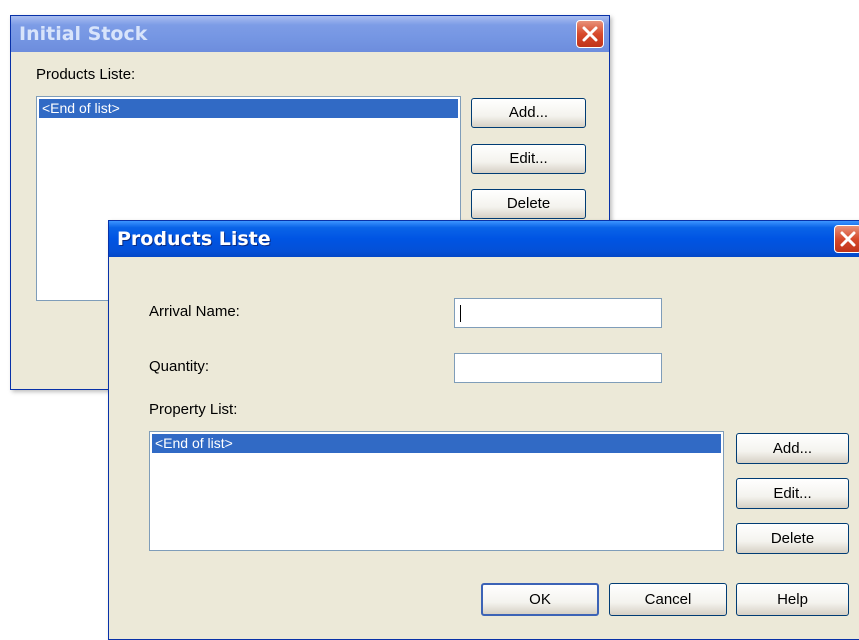  Describe the element at coordinates (86, 74) in the screenshot. I see `products-liste-label: Products Liste:` at that location.